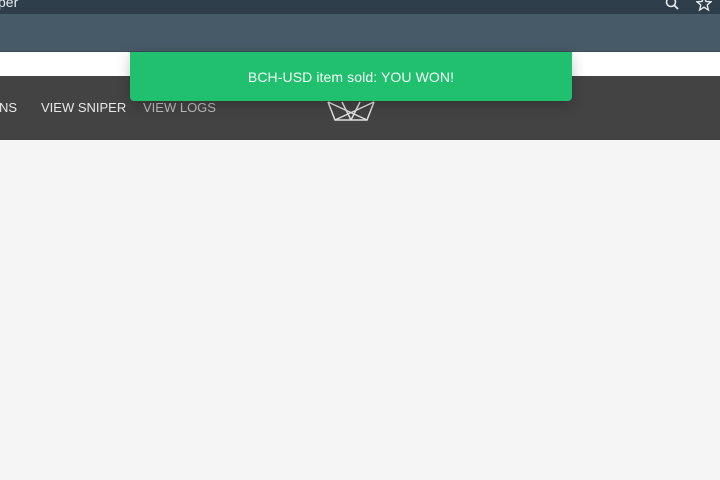 This screenshot has width=720, height=480. Describe the element at coordinates (360, 7) in the screenshot. I see `browser-titlebar: per` at that location.